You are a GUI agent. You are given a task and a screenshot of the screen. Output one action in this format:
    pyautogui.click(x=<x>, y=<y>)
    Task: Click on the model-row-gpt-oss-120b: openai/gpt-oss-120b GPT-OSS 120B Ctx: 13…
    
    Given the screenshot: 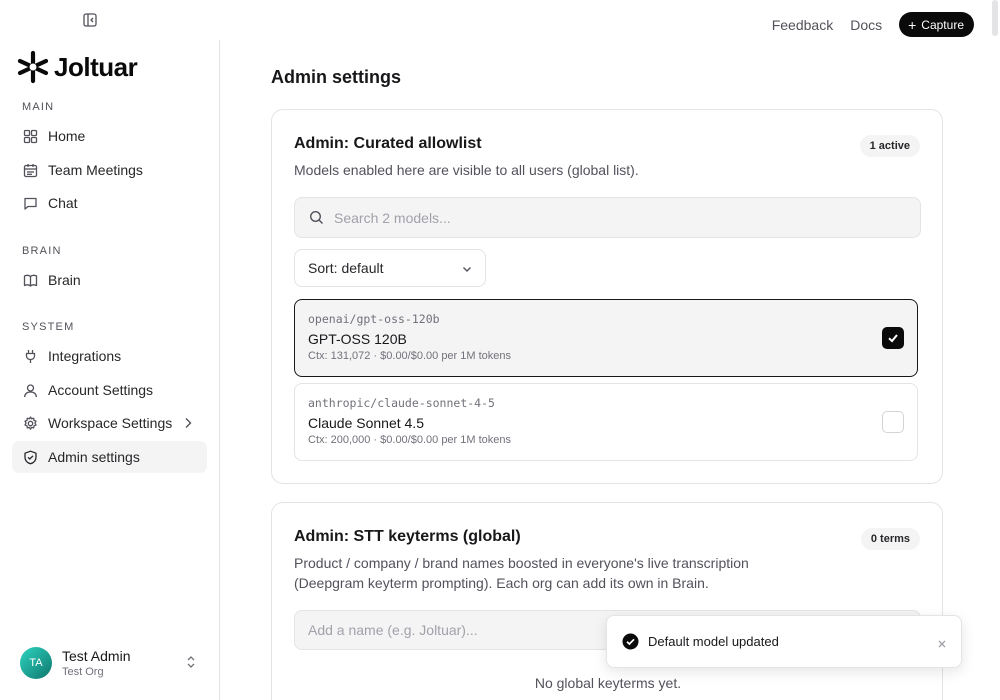 What is the action you would take?
    pyautogui.click(x=606, y=338)
    